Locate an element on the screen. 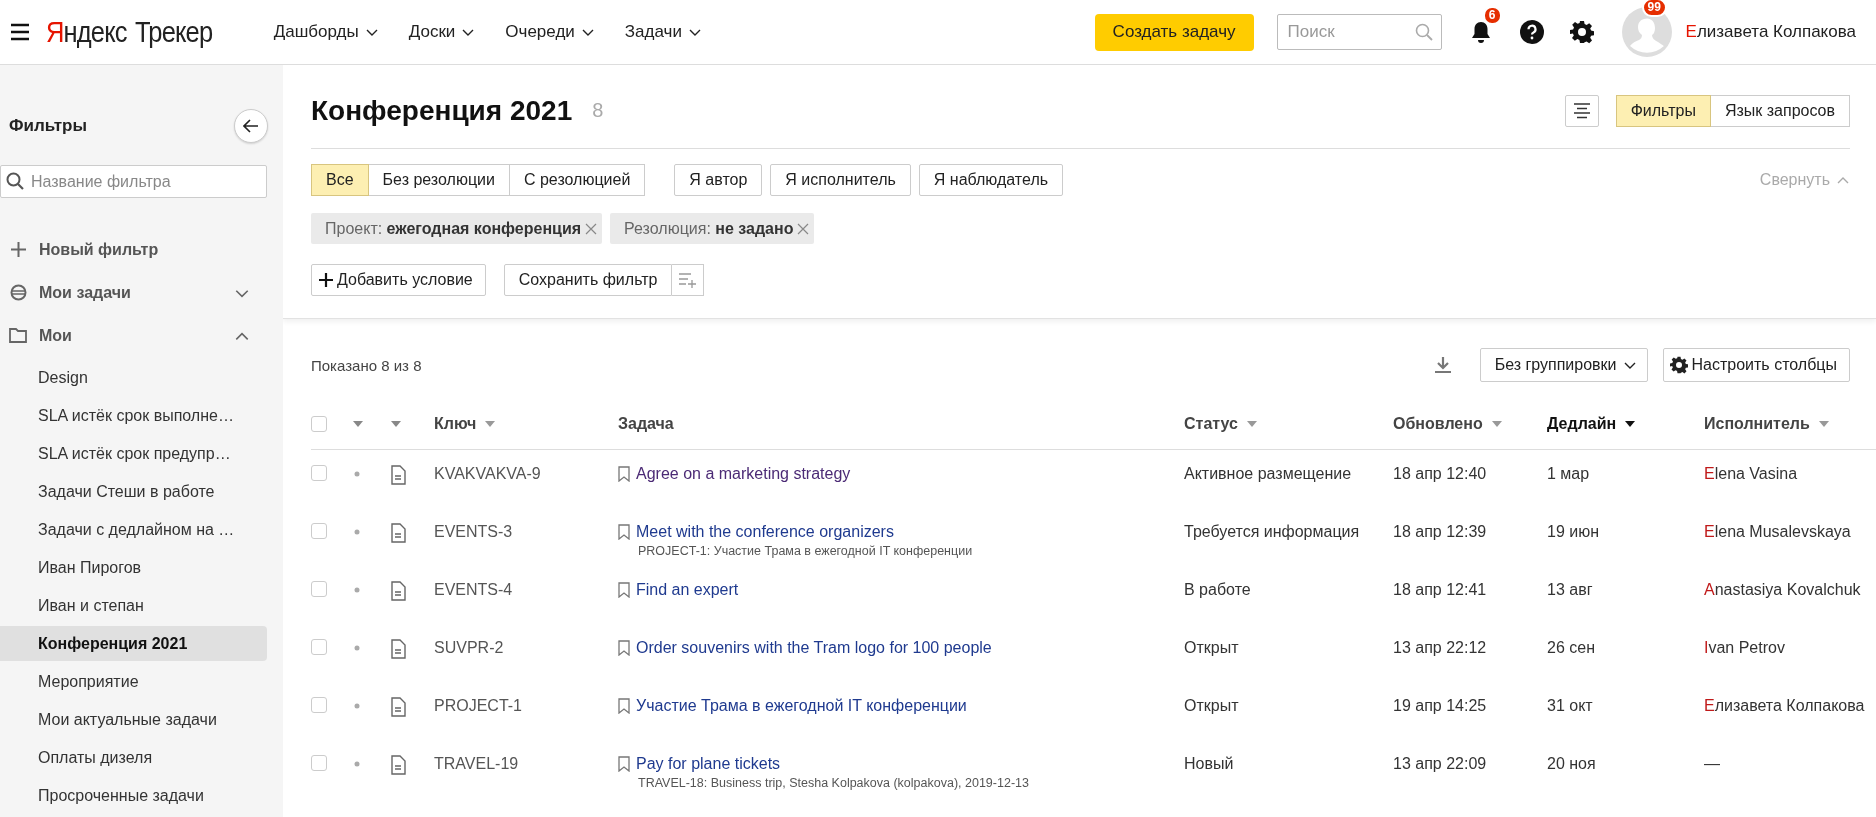 Image resolution: width=1876 pixels, height=817 pixels. column-header: Обновлено is located at coordinates (1438, 424).